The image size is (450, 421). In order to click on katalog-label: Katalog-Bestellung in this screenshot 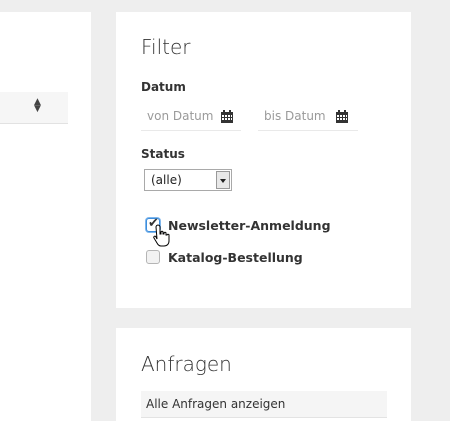, I will do `click(235, 257)`.